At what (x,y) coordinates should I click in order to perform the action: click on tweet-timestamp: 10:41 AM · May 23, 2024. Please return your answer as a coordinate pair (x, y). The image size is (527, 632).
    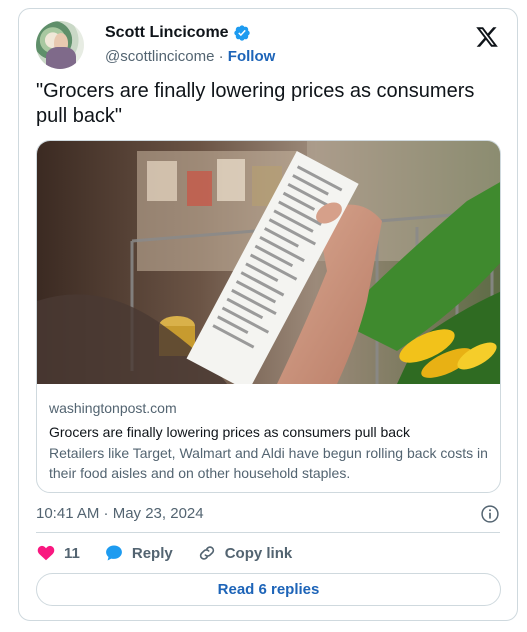
    Looking at the image, I should click on (120, 513).